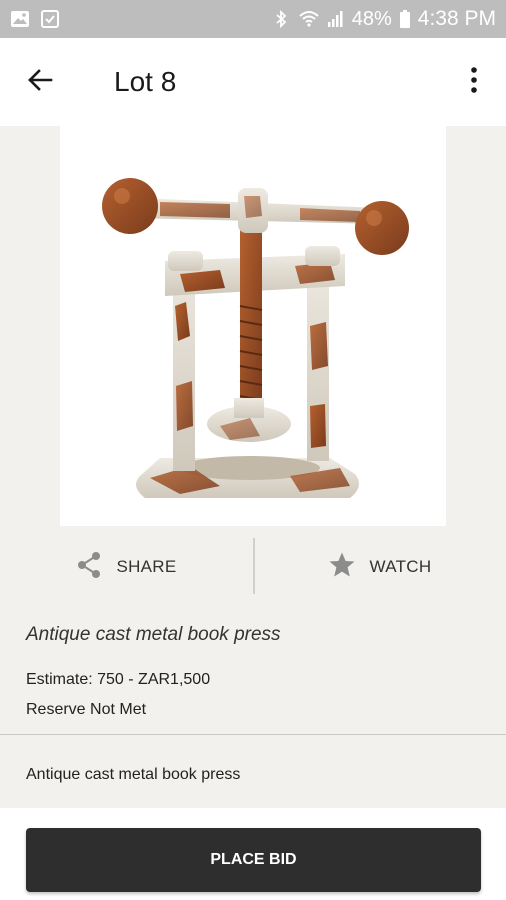 This screenshot has height=900, width=506. What do you see at coordinates (308, 19) in the screenshot?
I see `wifi-icon` at bounding box center [308, 19].